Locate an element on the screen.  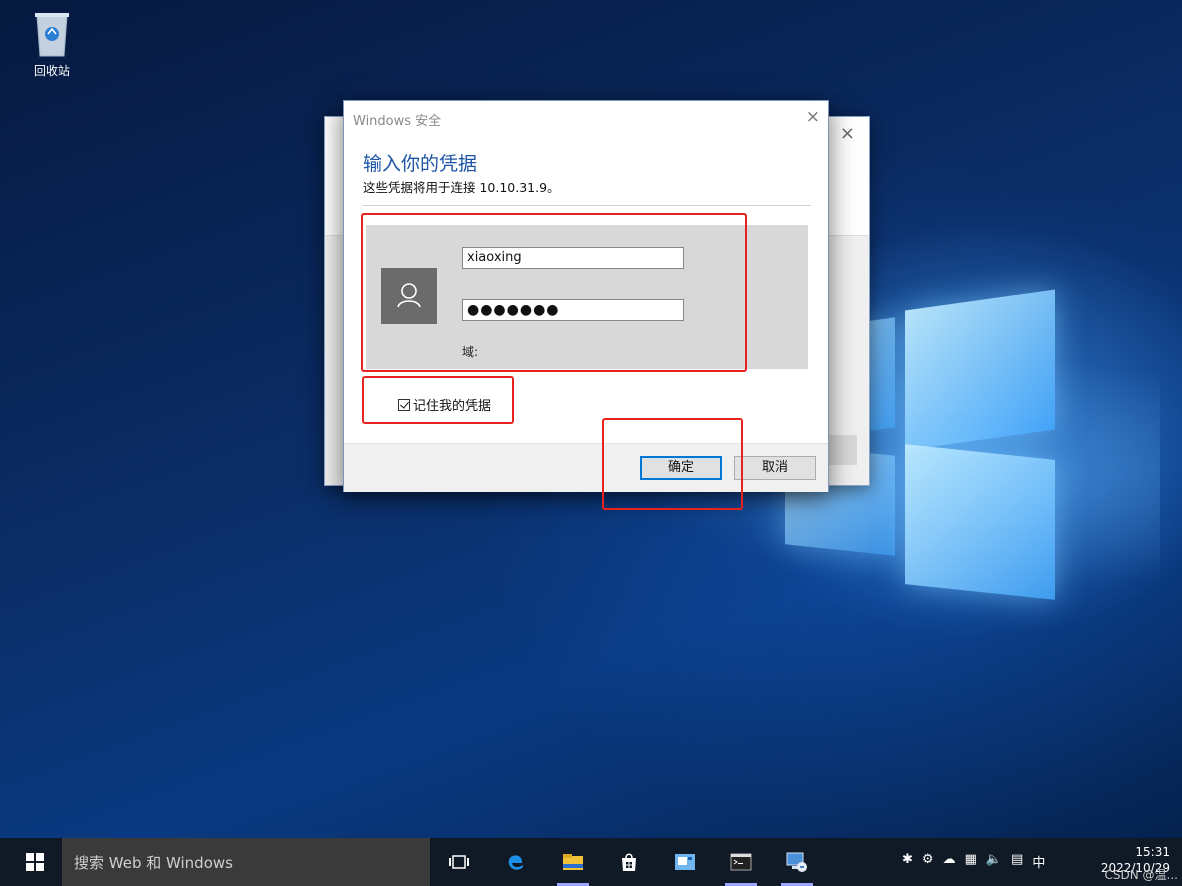
dialog-title: Windows 安全 is located at coordinates (397, 121).